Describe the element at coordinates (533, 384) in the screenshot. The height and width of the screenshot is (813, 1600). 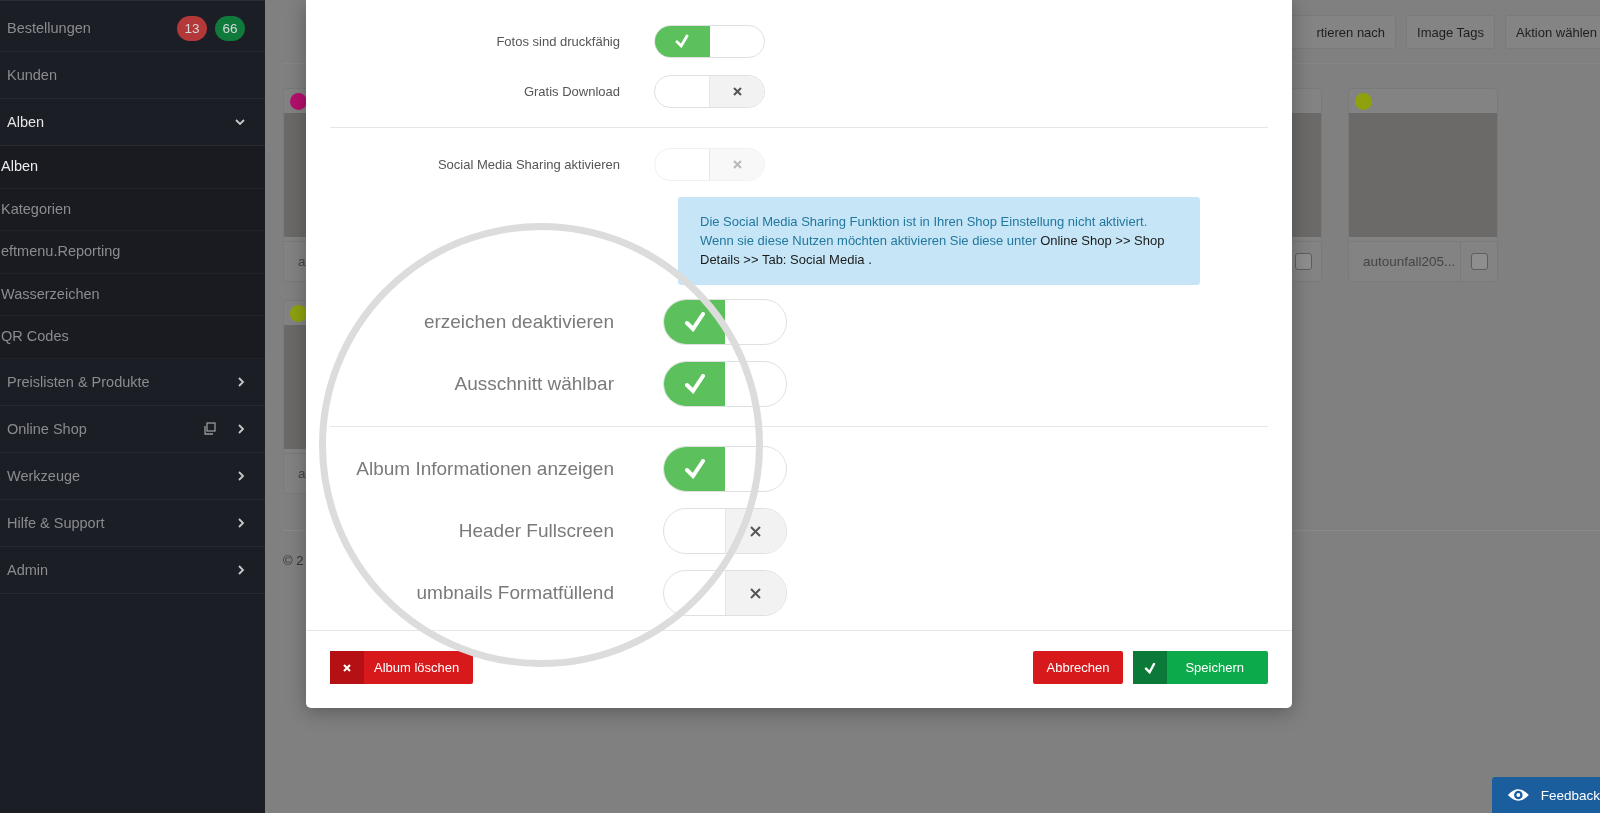
I see `setting-label: Ausschnitt wählbar` at that location.